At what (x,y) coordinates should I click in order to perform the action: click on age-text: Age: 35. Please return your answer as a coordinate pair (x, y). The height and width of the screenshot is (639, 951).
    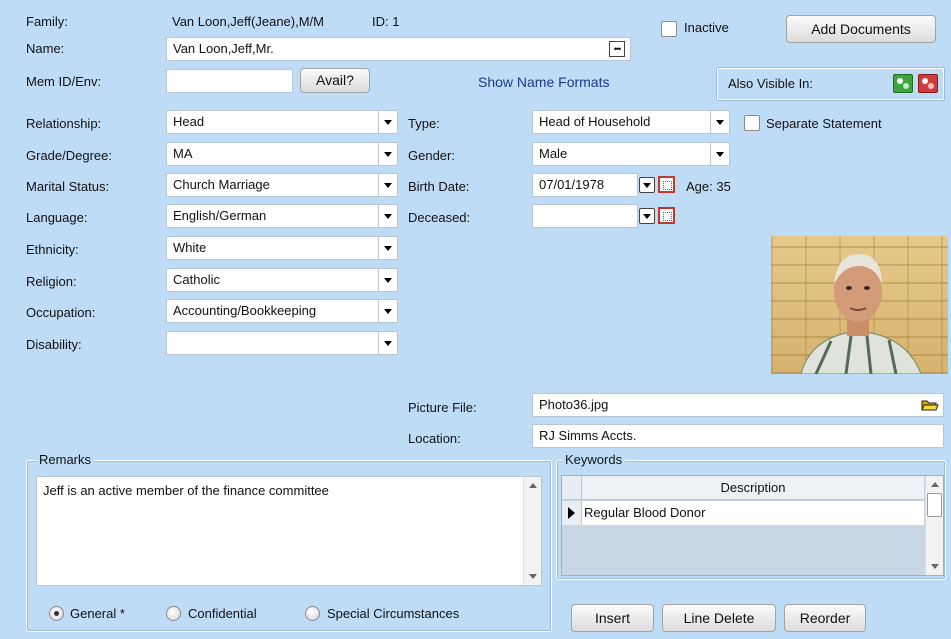
    Looking at the image, I should click on (708, 186).